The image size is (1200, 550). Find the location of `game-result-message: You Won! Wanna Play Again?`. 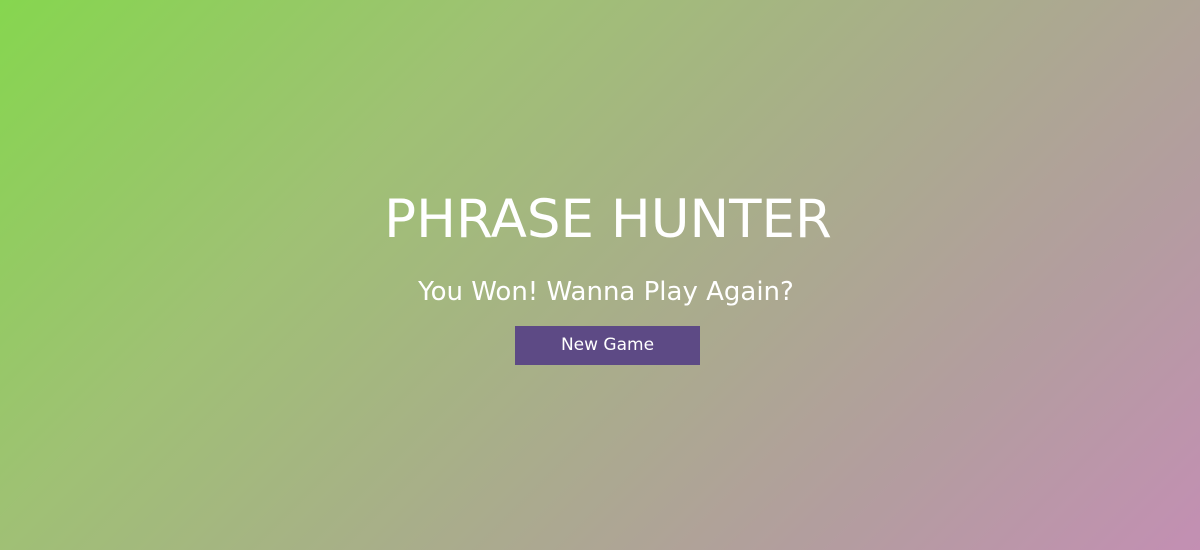

game-result-message: You Won! Wanna Play Again? is located at coordinates (606, 292).